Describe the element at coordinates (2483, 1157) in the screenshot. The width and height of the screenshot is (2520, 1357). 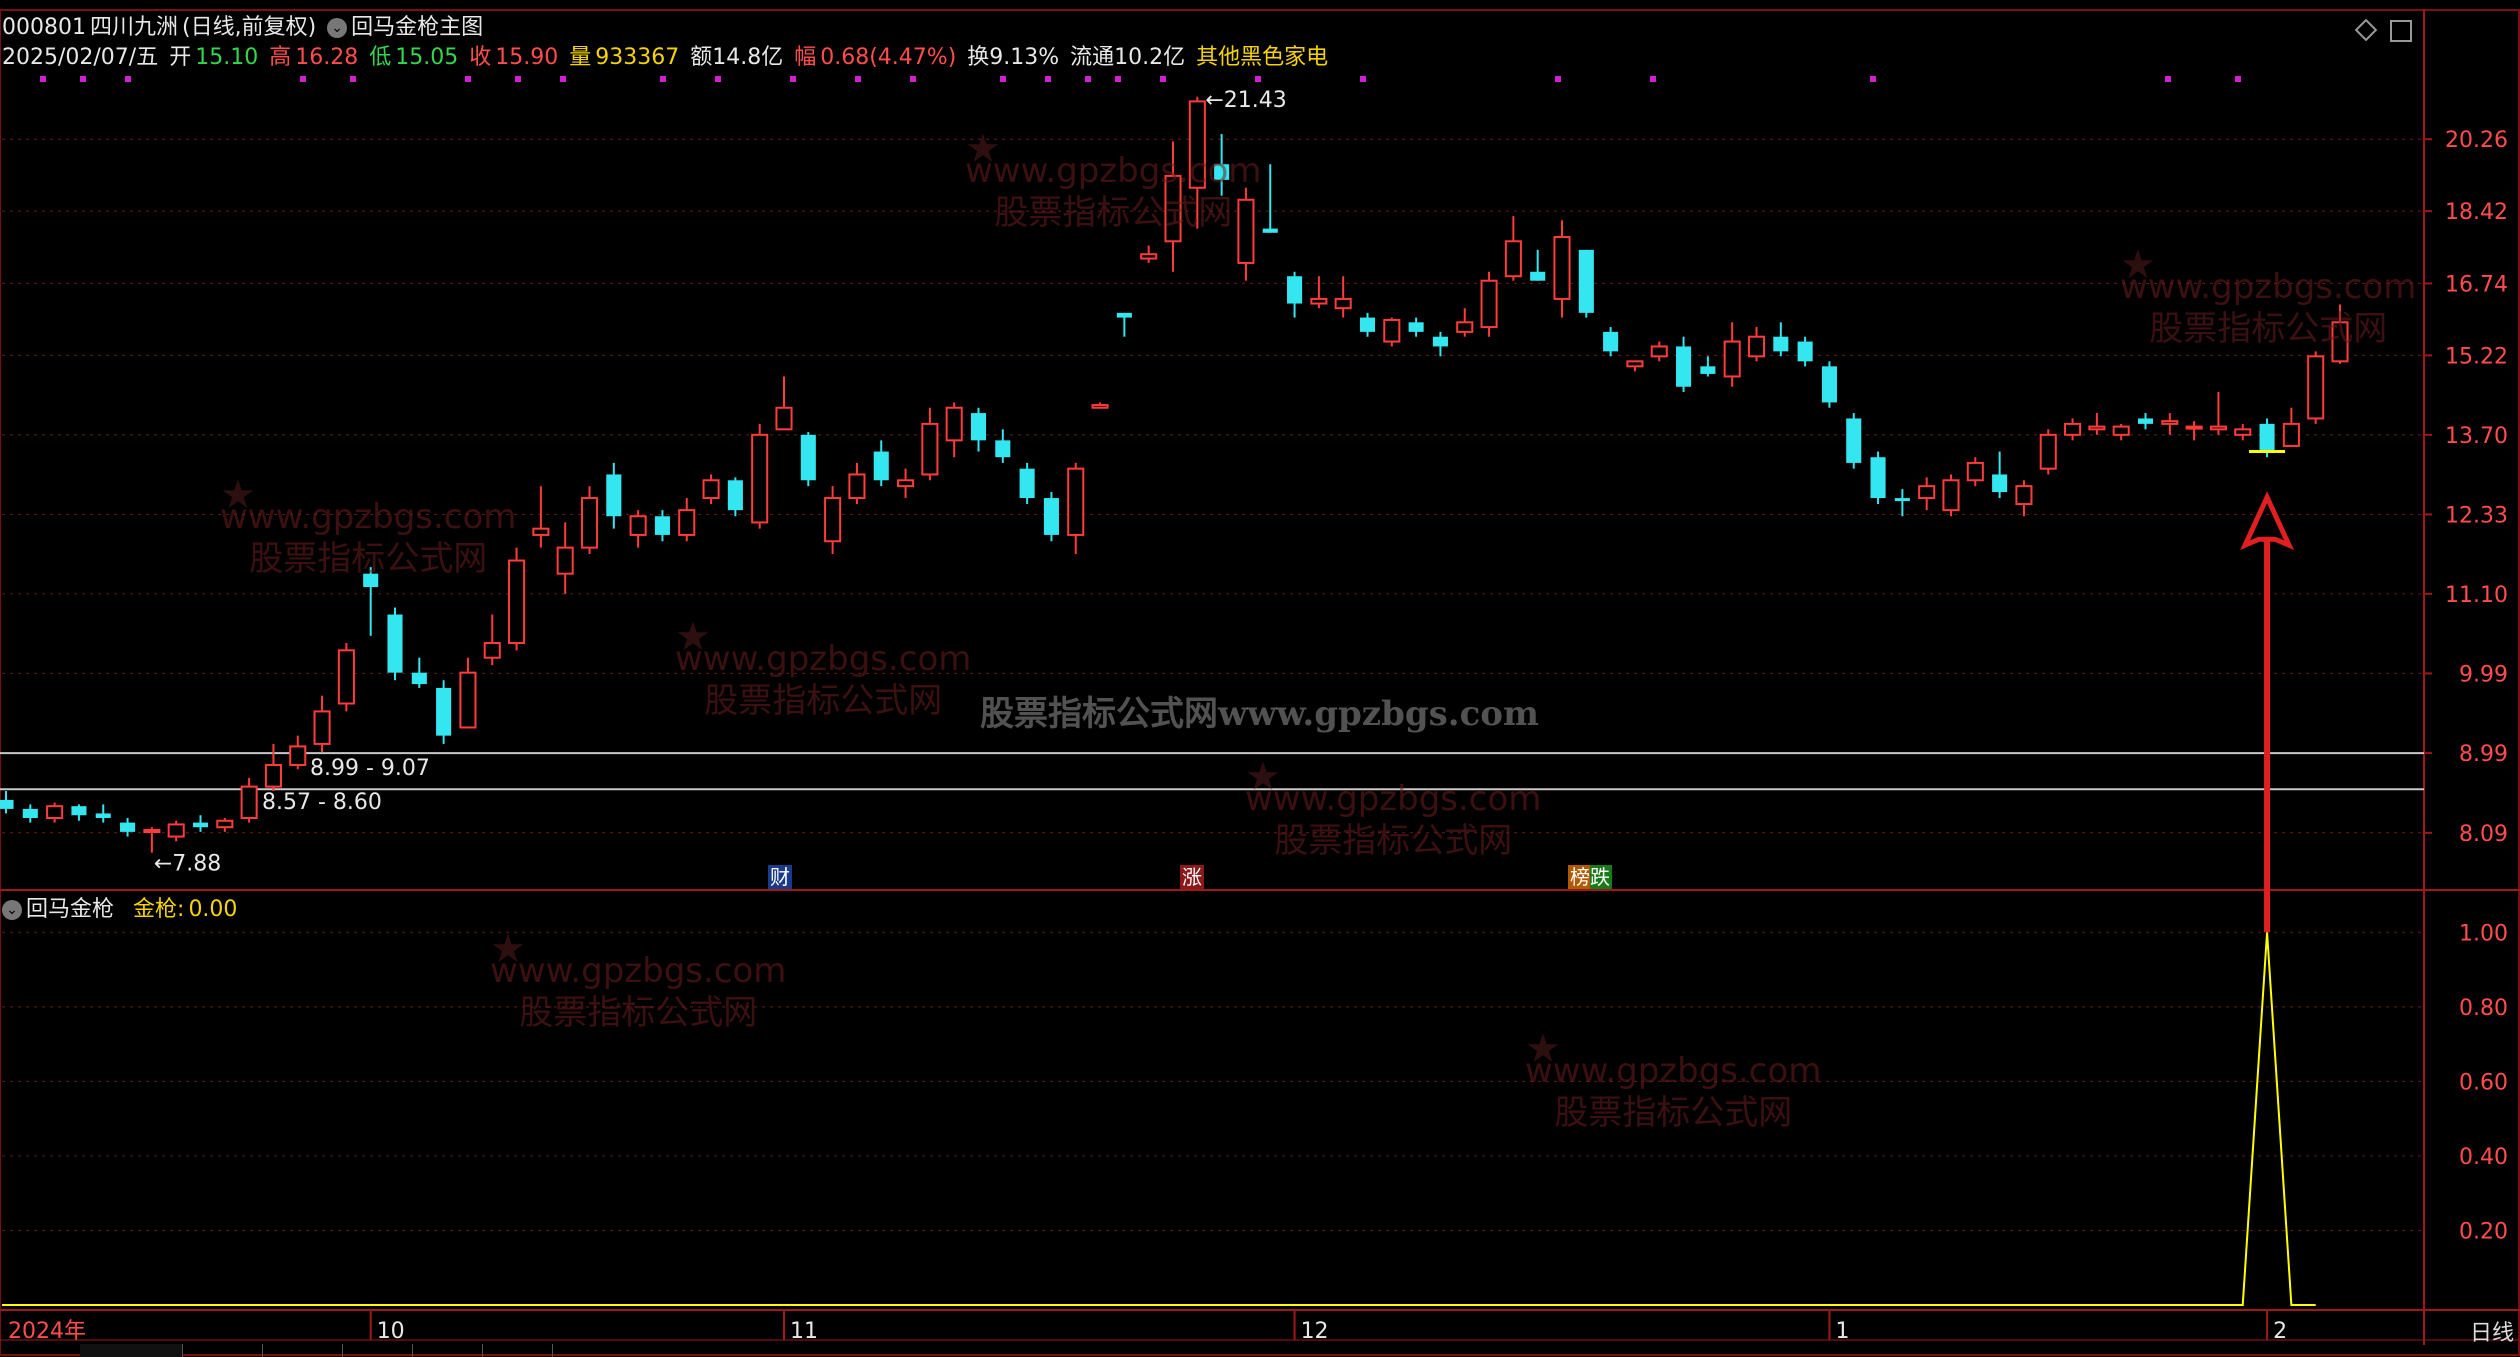
I see `sub-tick-label: 0.40` at that location.